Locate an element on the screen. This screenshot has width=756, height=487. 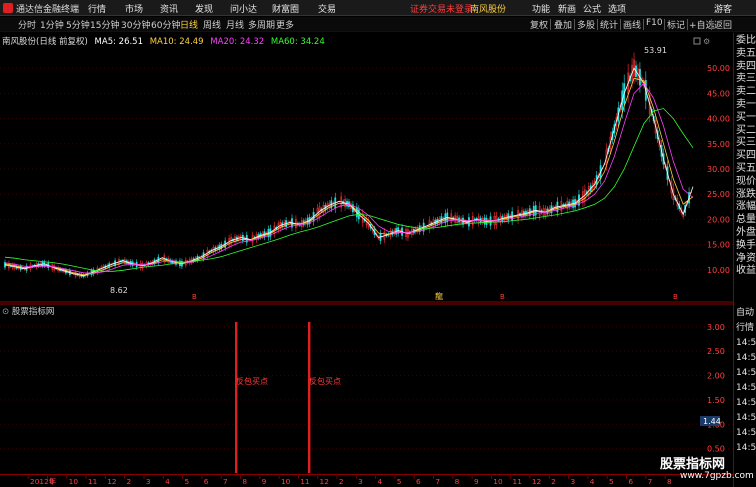
app-title: 通达信金融终端 is located at coordinates (48, 10).